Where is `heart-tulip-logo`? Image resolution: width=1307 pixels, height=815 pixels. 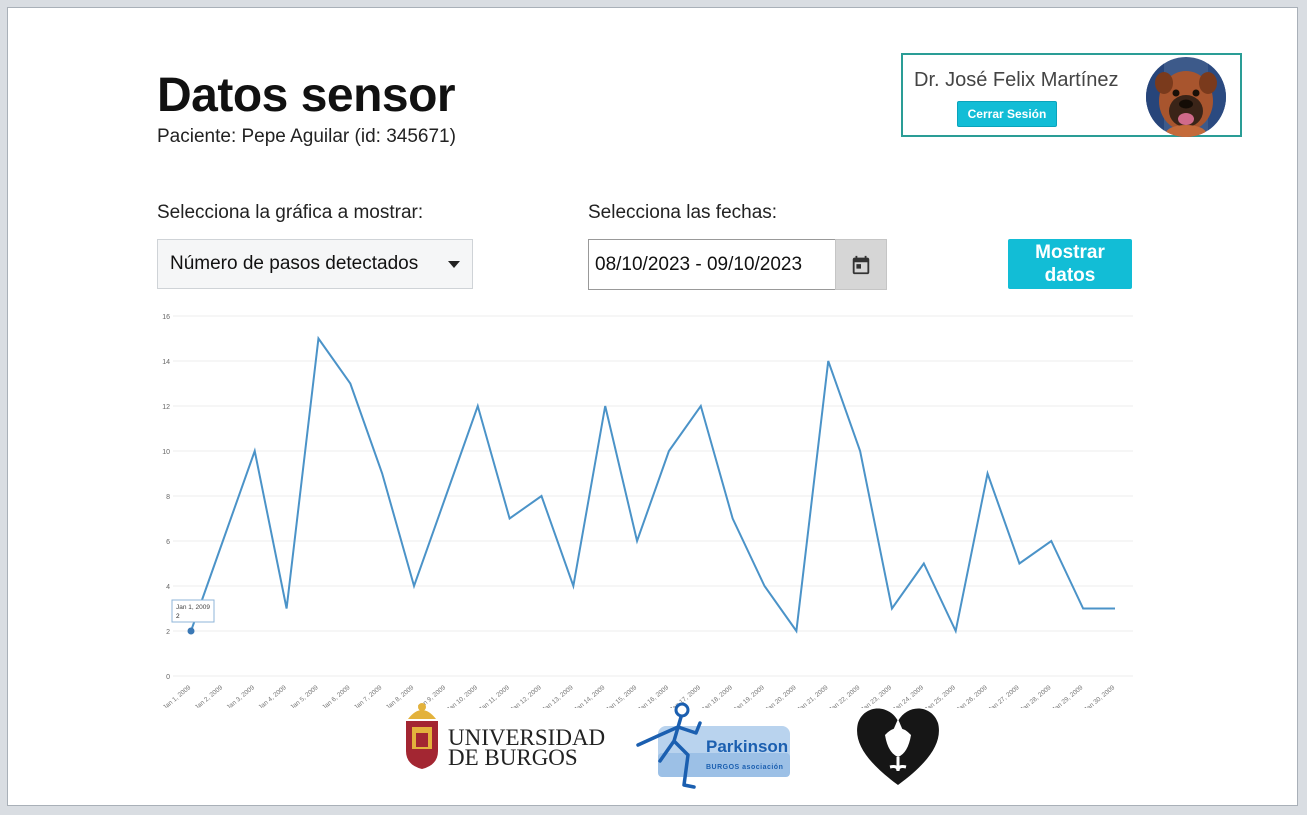
heart-tulip-logo is located at coordinates (898, 746).